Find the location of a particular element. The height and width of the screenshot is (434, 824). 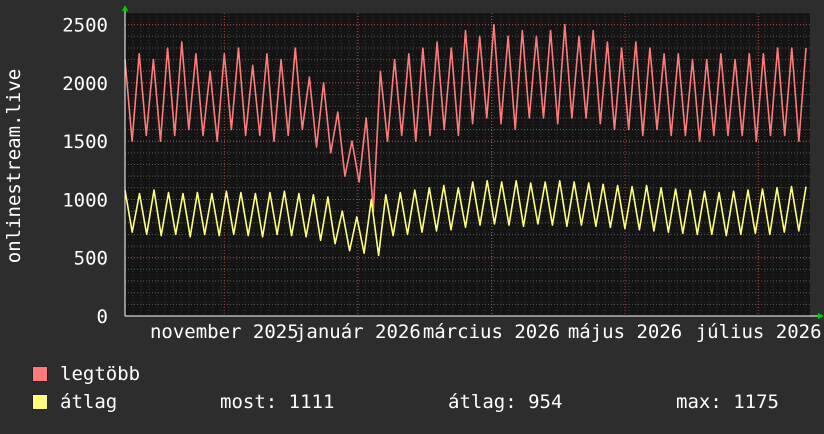

x-tick-label: március 2026 is located at coordinates (491, 332).